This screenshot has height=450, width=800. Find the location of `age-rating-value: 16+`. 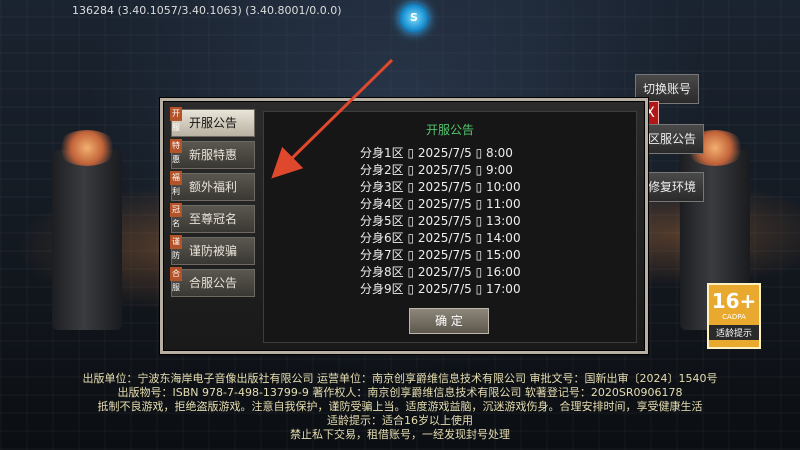

age-rating-value: 16+ is located at coordinates (734, 301).